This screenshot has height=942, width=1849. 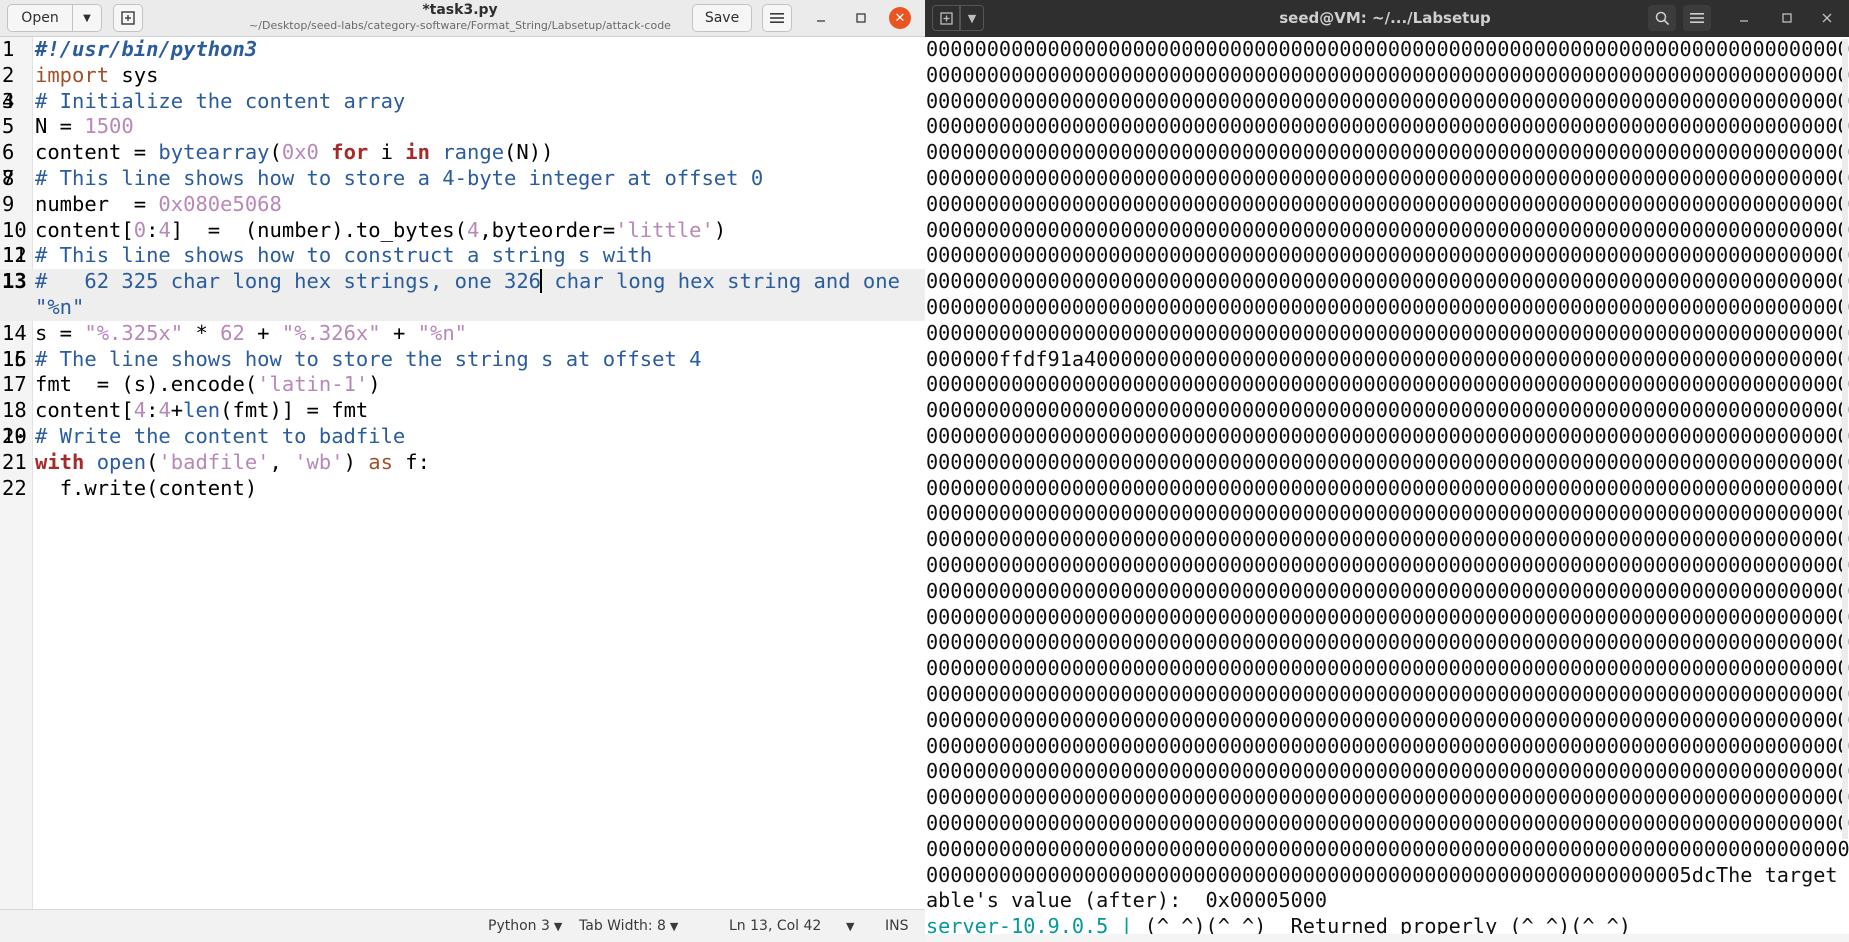 I want to click on terminal-maximize-button, so click(x=1787, y=18).